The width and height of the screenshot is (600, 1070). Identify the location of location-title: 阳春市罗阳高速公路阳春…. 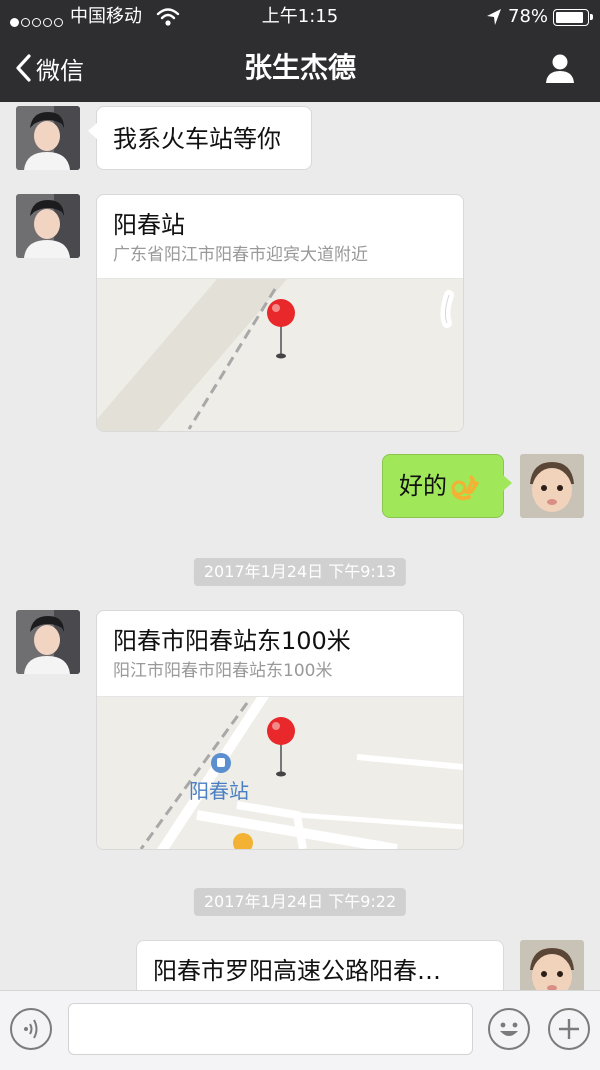
(297, 971).